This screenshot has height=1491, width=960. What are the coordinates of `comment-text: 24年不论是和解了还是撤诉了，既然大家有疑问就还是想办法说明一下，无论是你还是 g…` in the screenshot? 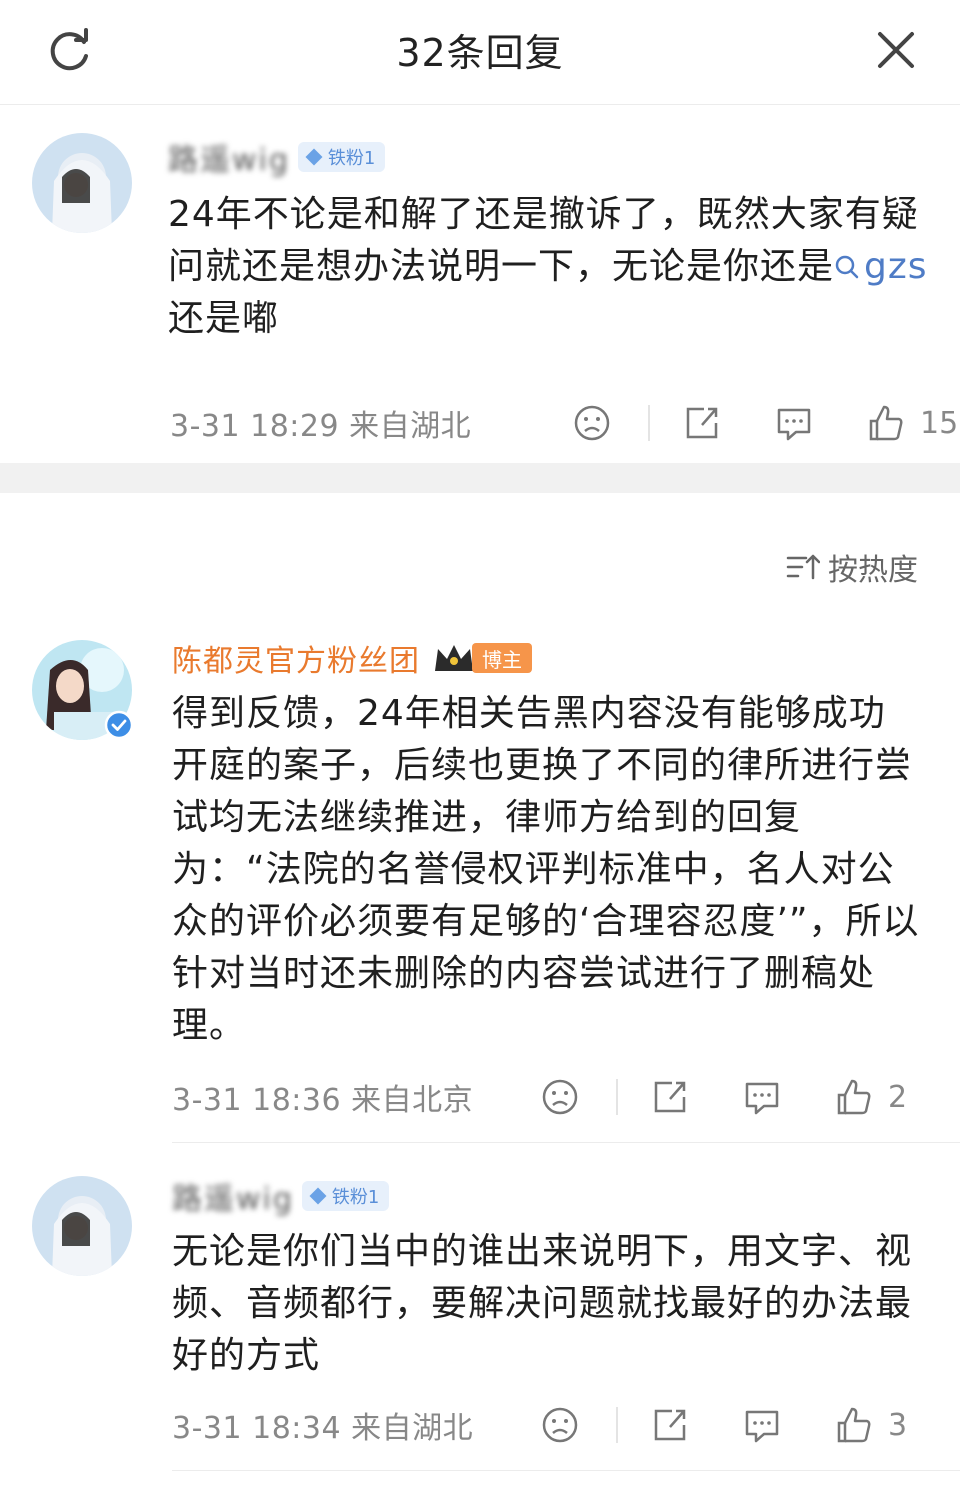 It's located at (553, 267).